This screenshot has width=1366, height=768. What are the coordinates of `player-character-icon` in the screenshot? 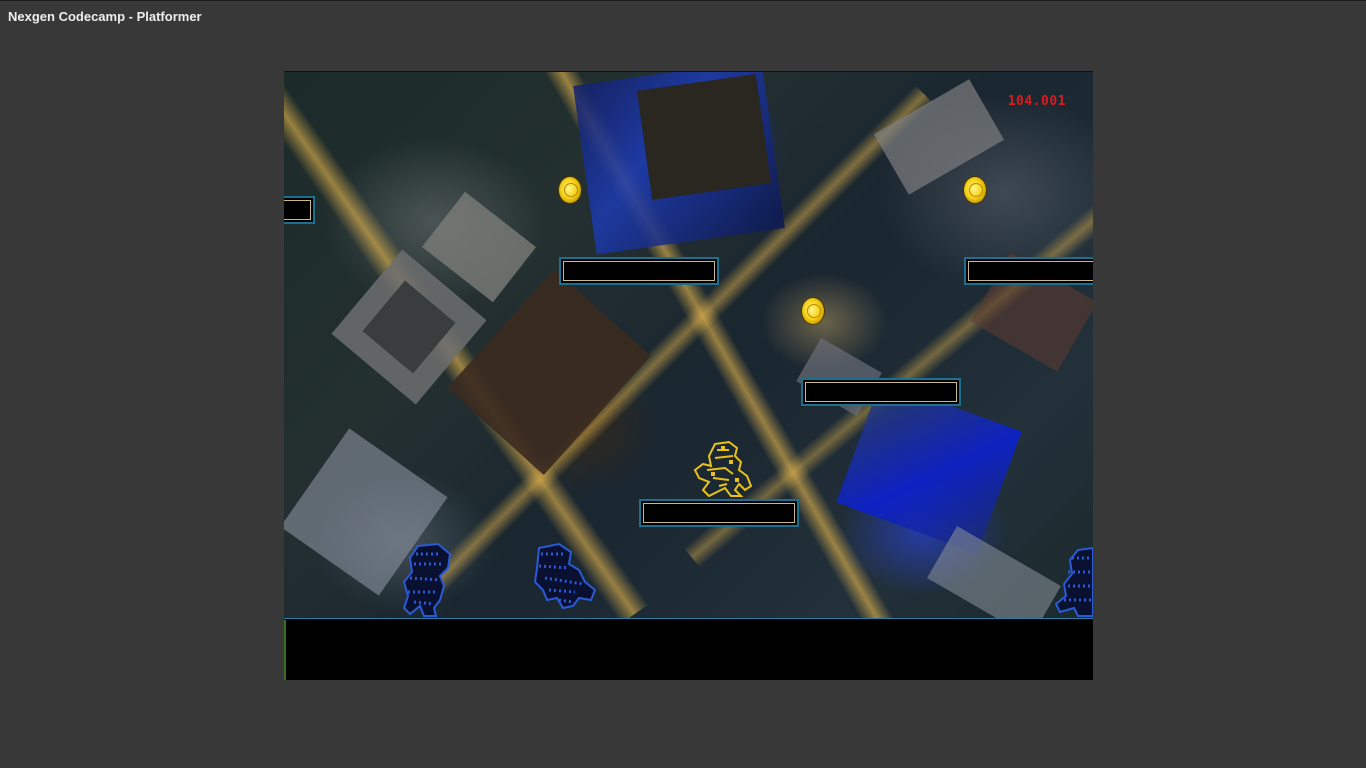 It's located at (723, 469).